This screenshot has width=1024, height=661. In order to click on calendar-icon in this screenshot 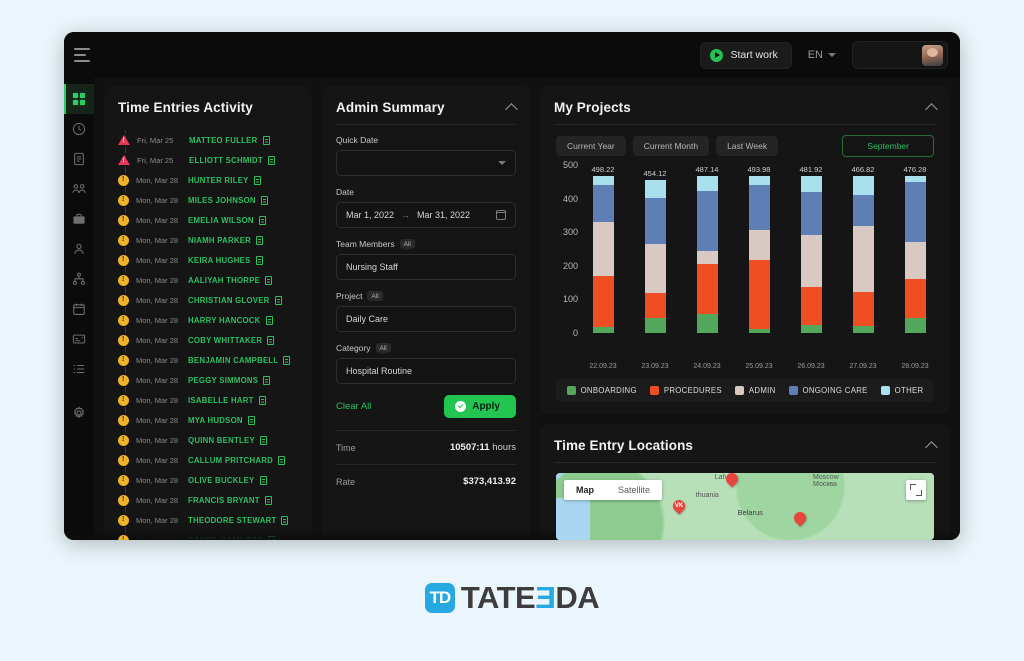, I will do `click(501, 215)`.